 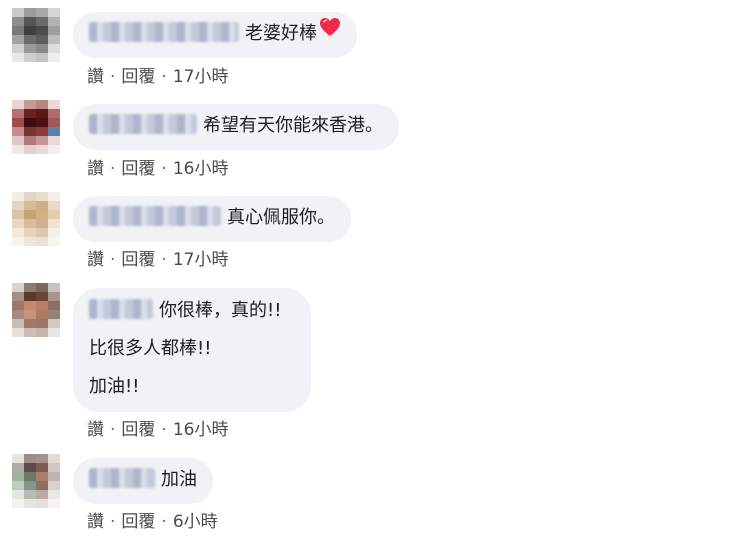 What do you see at coordinates (150, 348) in the screenshot?
I see `comment-line: 比很多人都棒!!` at bounding box center [150, 348].